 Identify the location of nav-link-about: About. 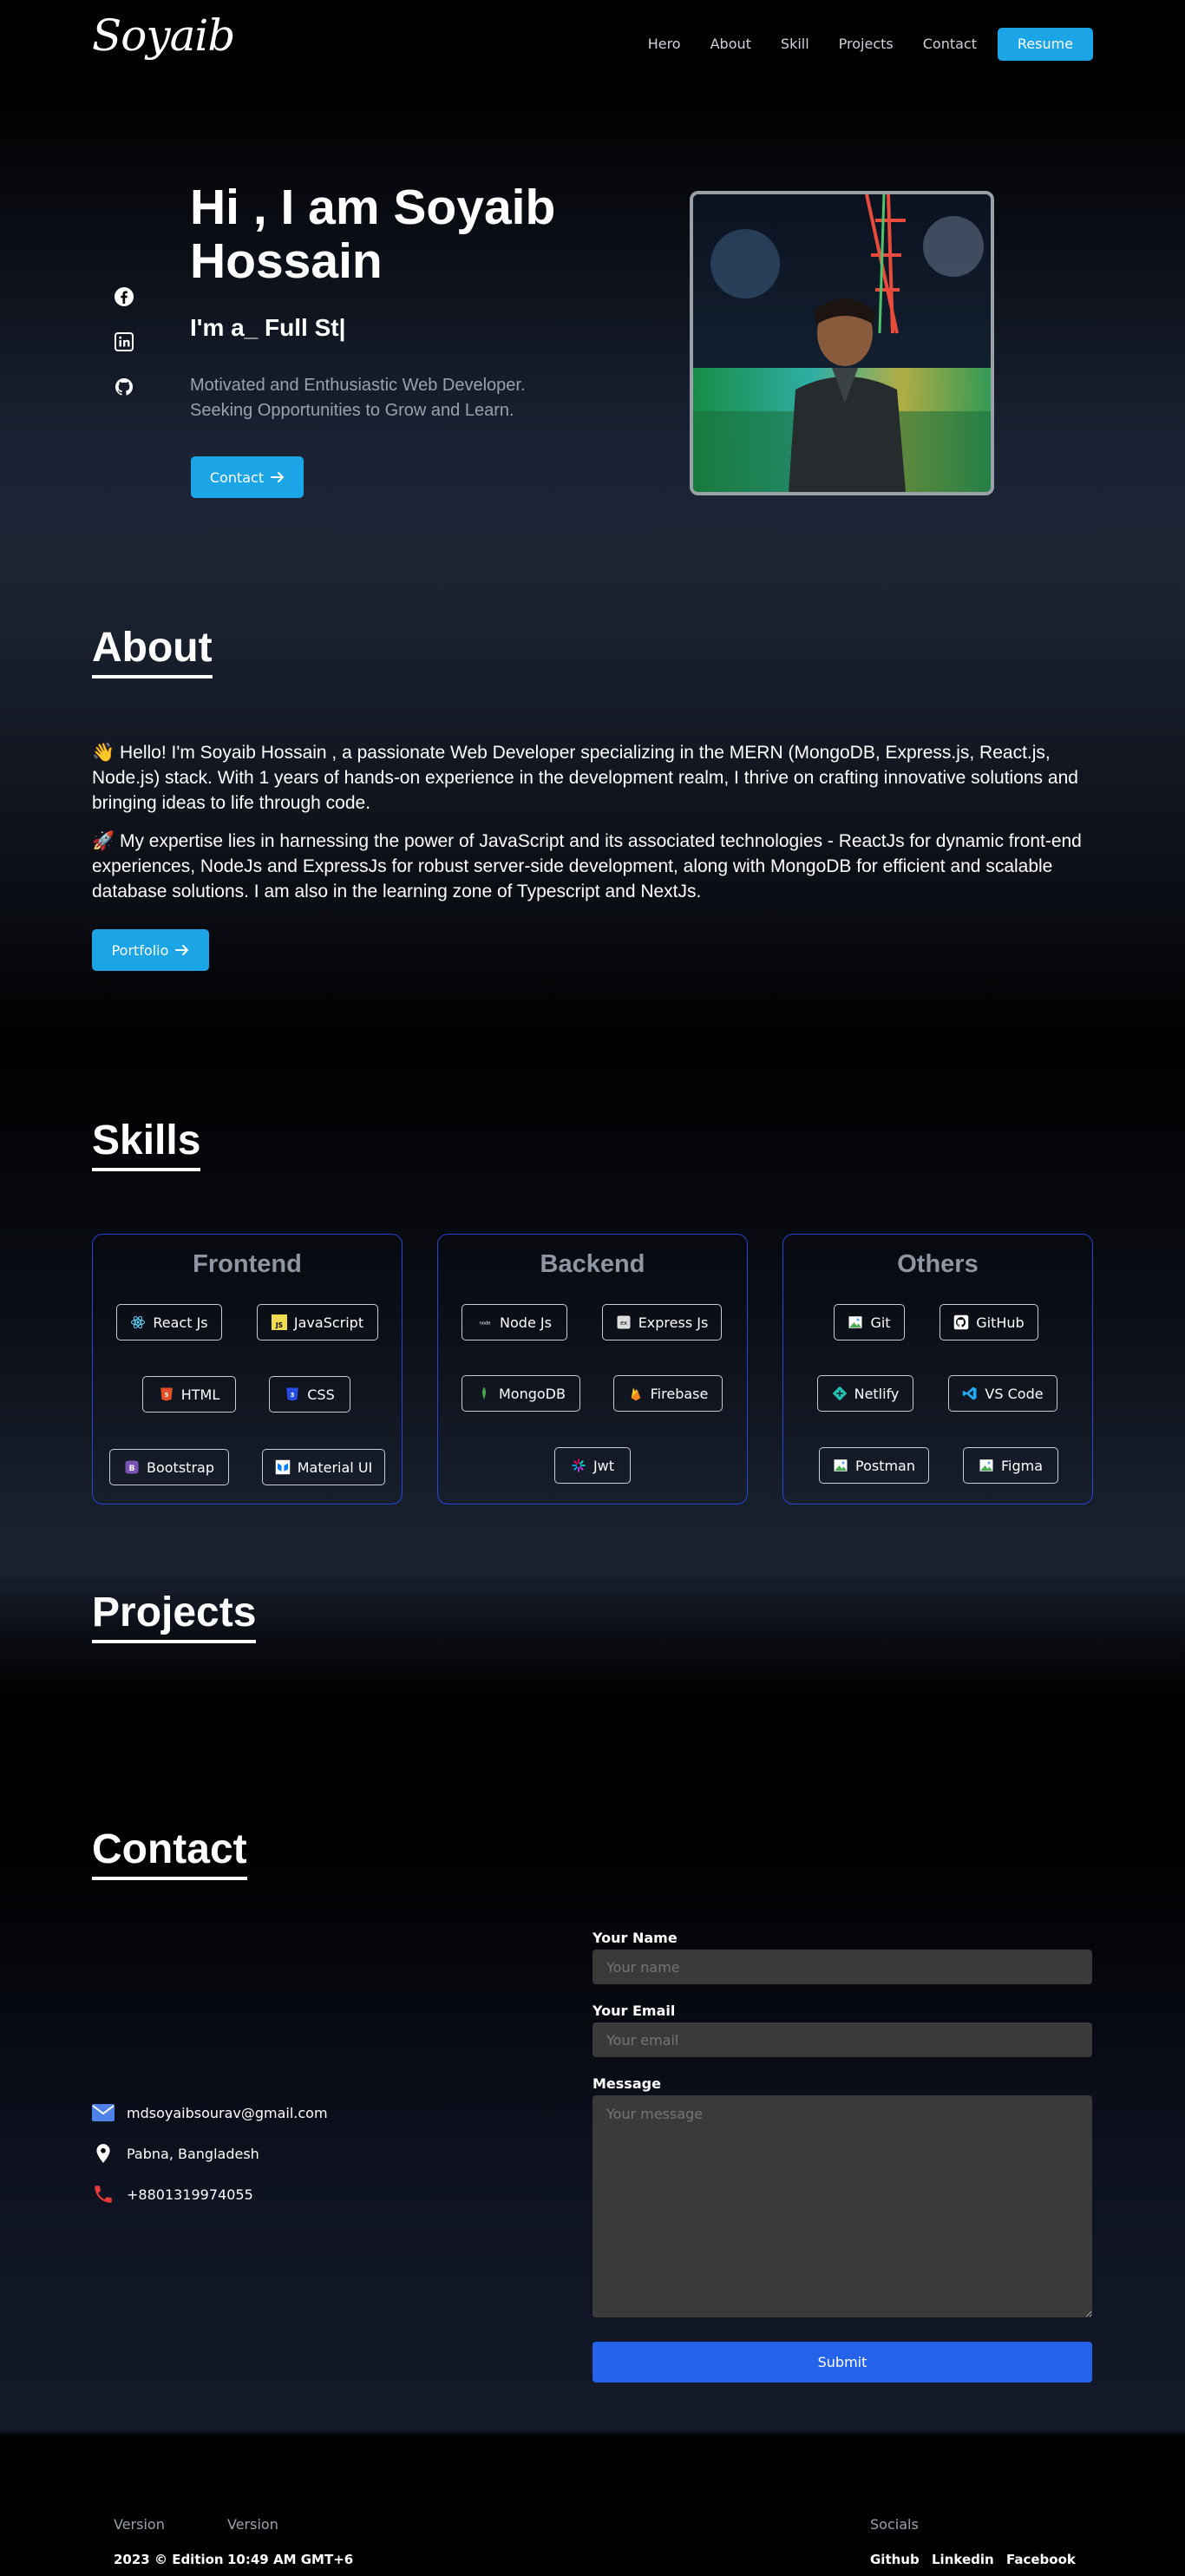
(730, 44).